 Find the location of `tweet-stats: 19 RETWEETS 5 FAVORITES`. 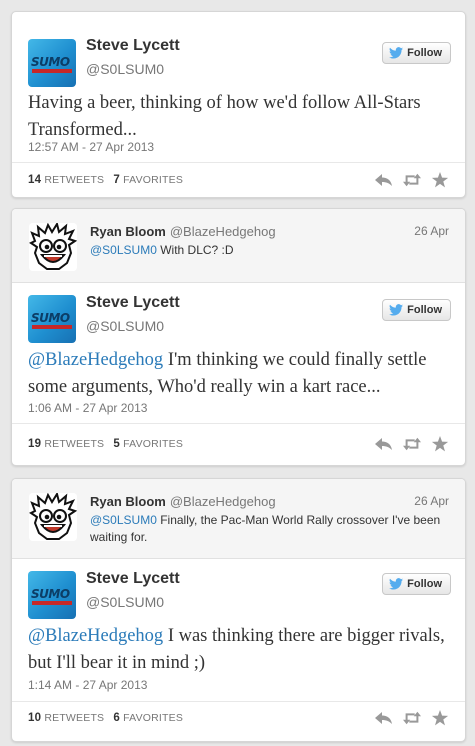

tweet-stats: 19 RETWEETS 5 FAVORITES is located at coordinates (105, 444).